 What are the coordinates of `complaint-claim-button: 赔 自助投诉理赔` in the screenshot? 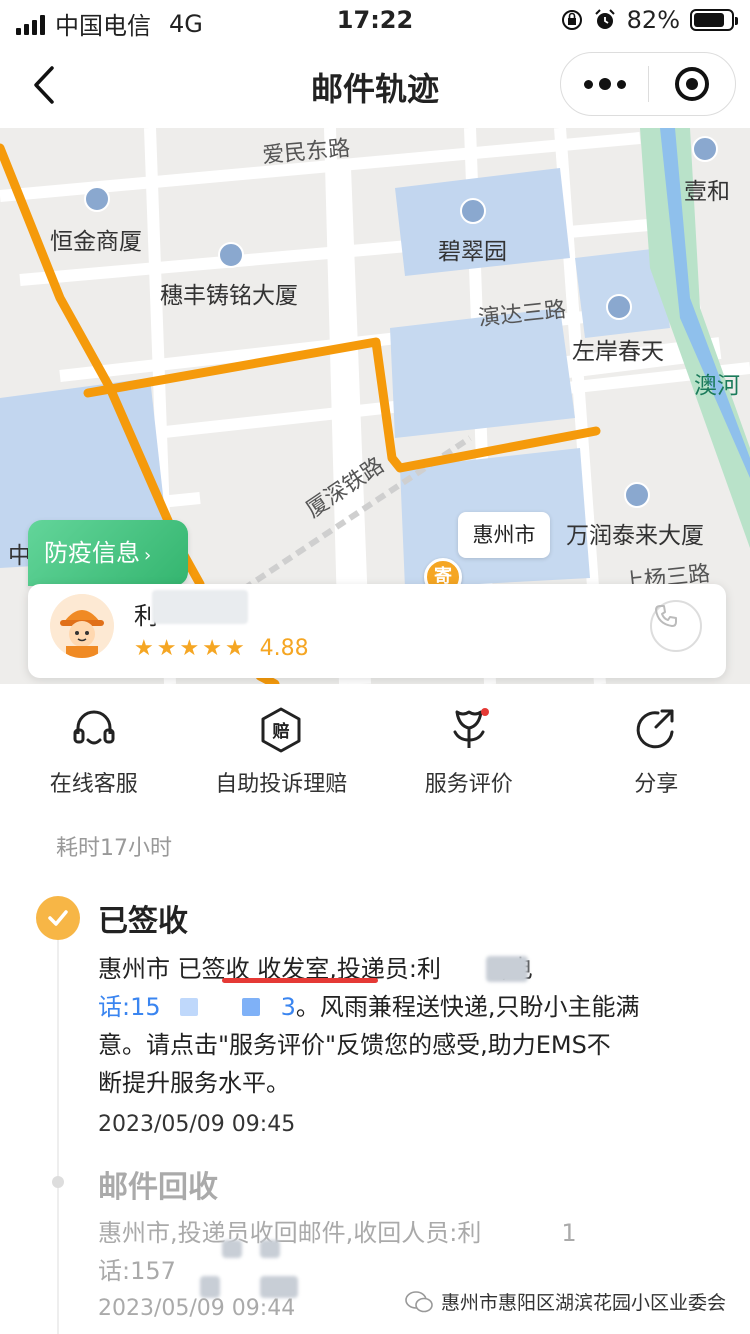 It's located at (282, 756).